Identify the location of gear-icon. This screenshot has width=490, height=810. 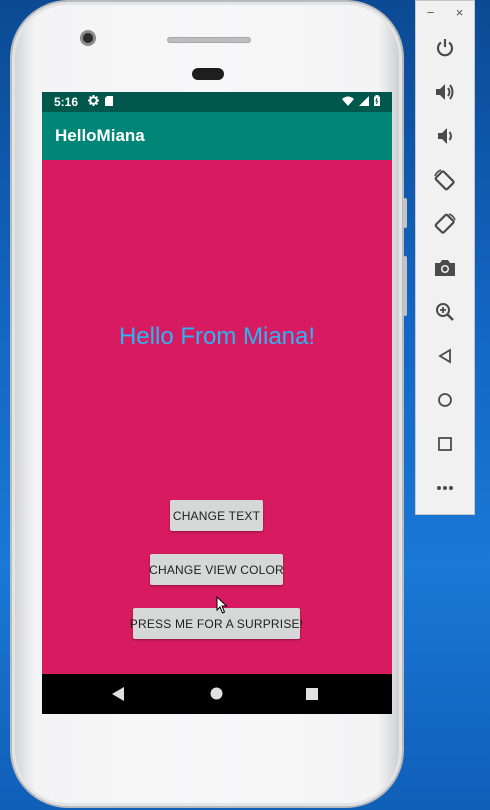
(94, 102).